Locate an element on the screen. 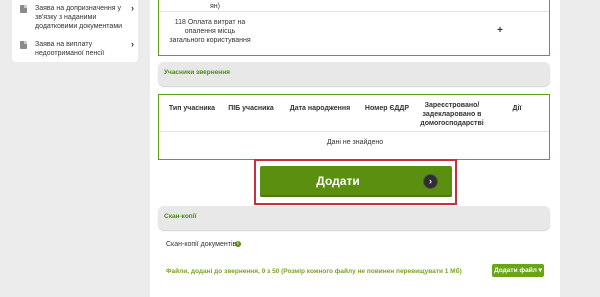 This screenshot has height=297, width=600. column-header: Дії is located at coordinates (517, 108).